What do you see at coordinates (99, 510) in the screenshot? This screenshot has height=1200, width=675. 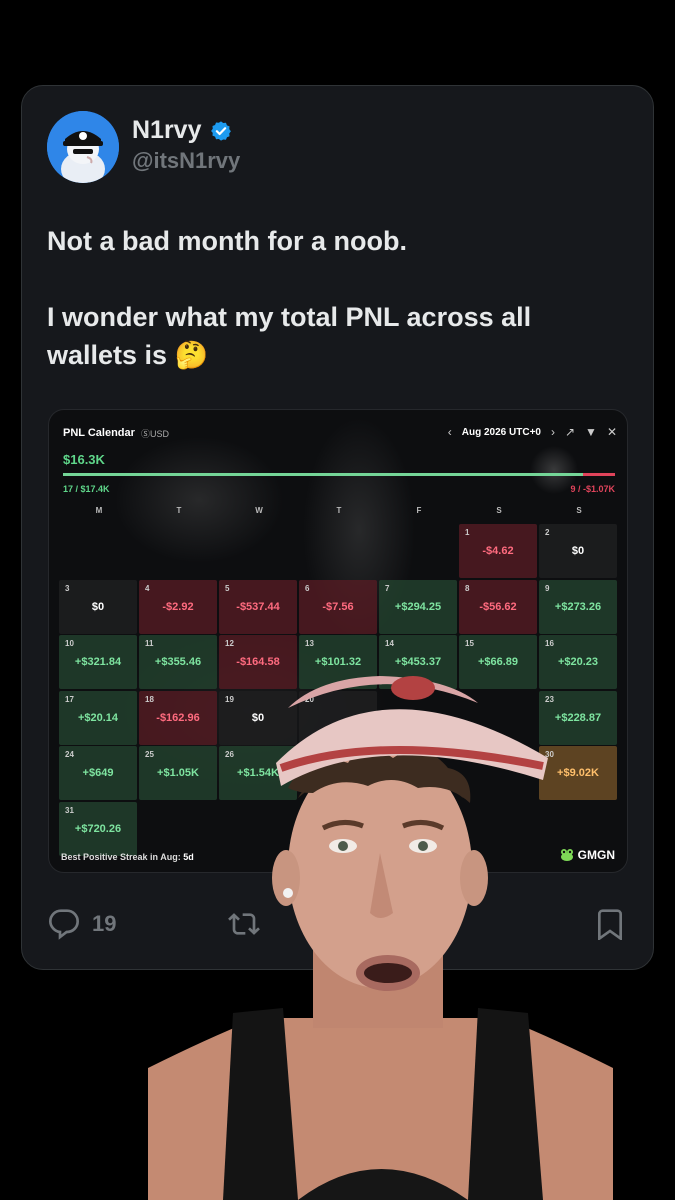 I see `weekday-label: M` at bounding box center [99, 510].